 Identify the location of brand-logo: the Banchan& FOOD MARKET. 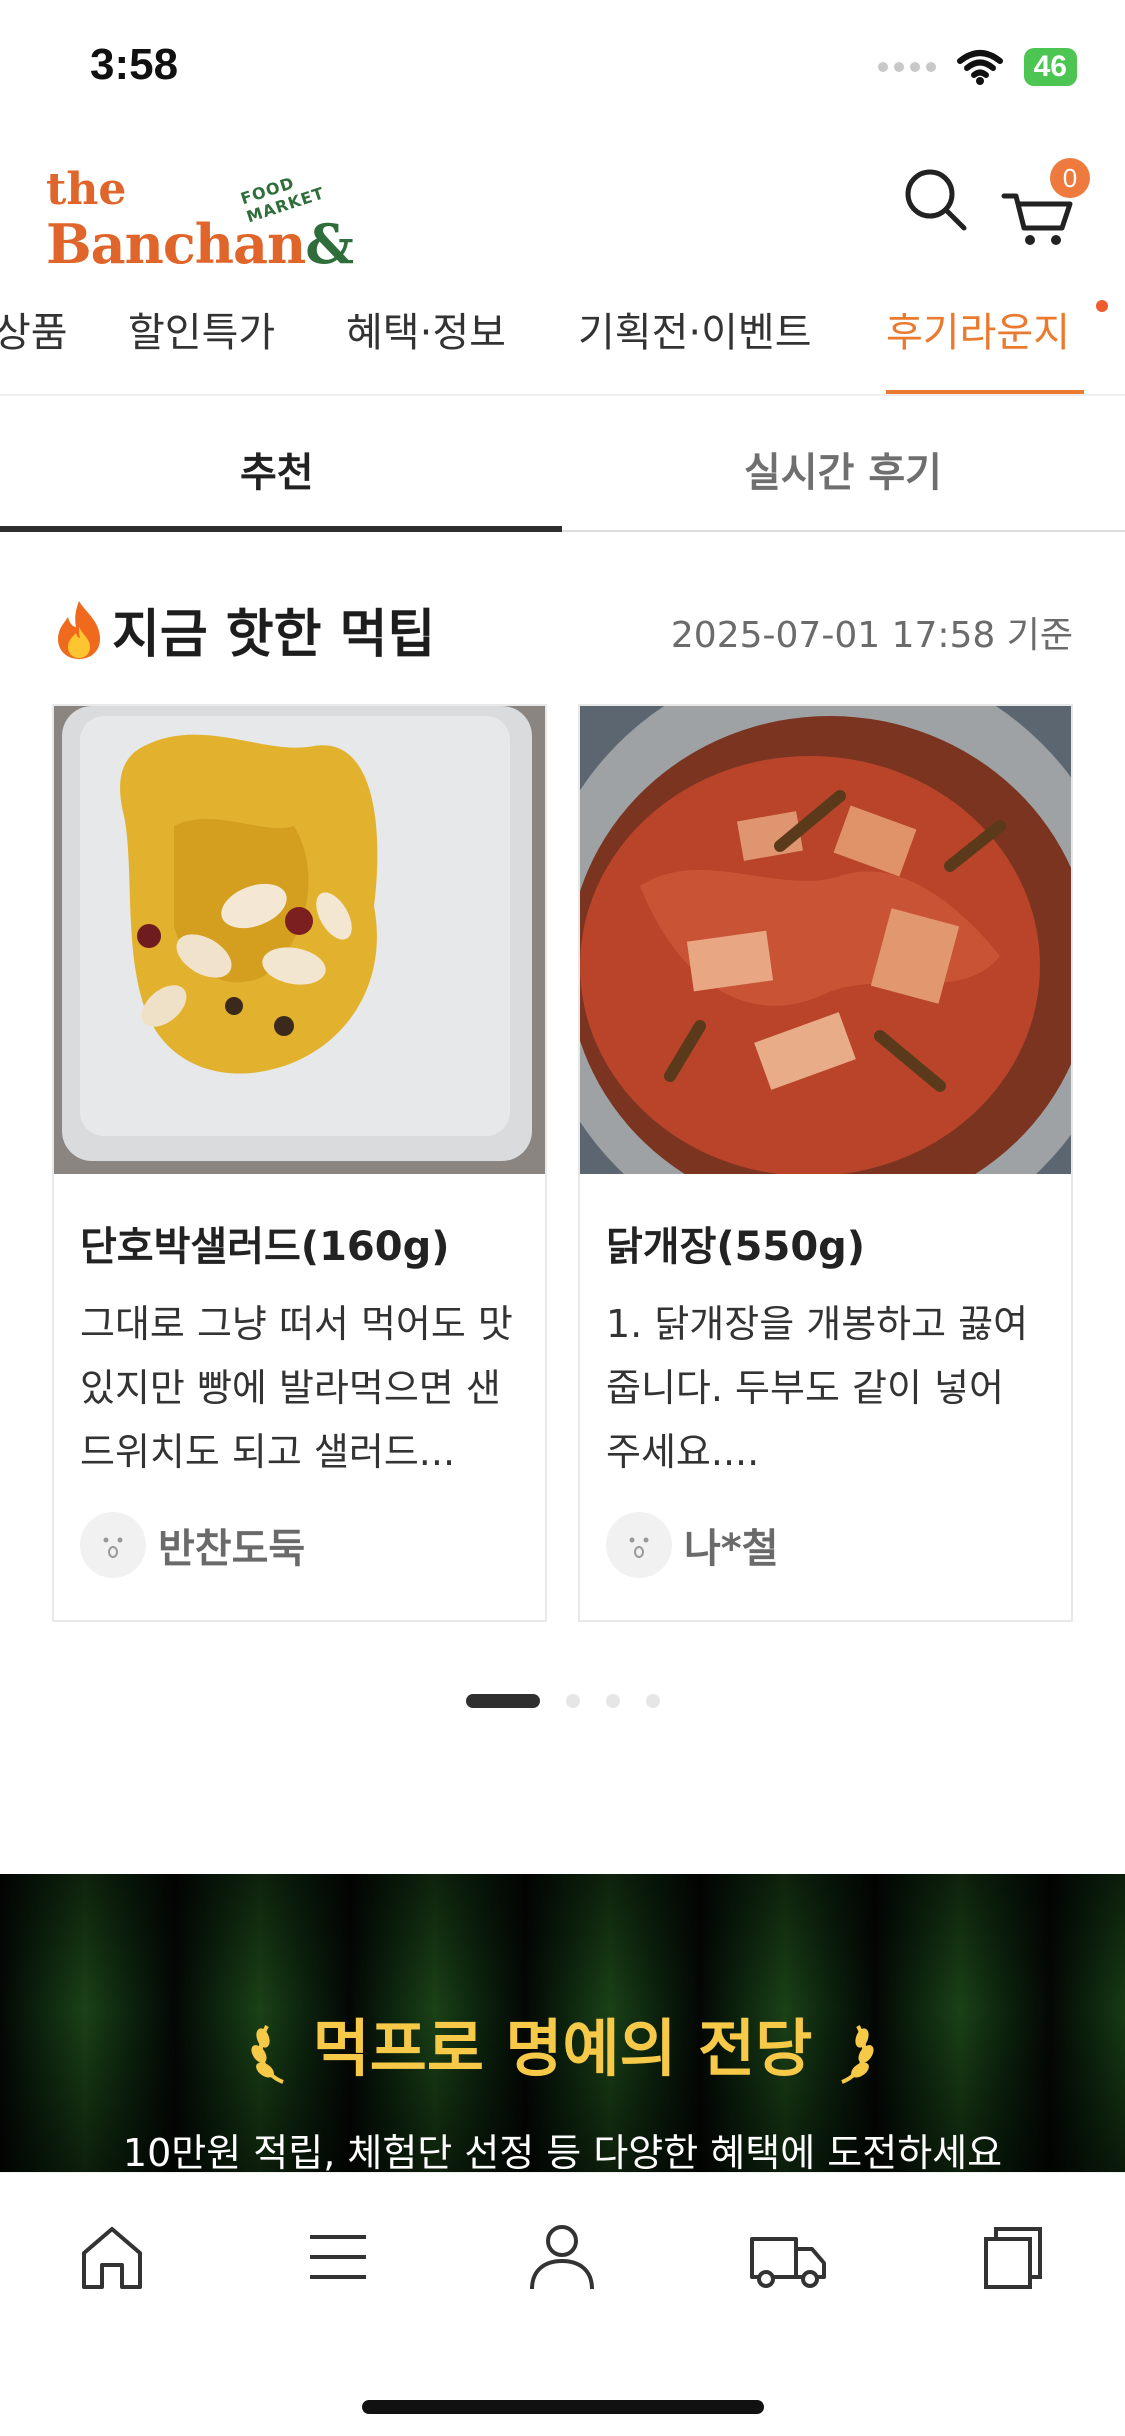
(206, 220).